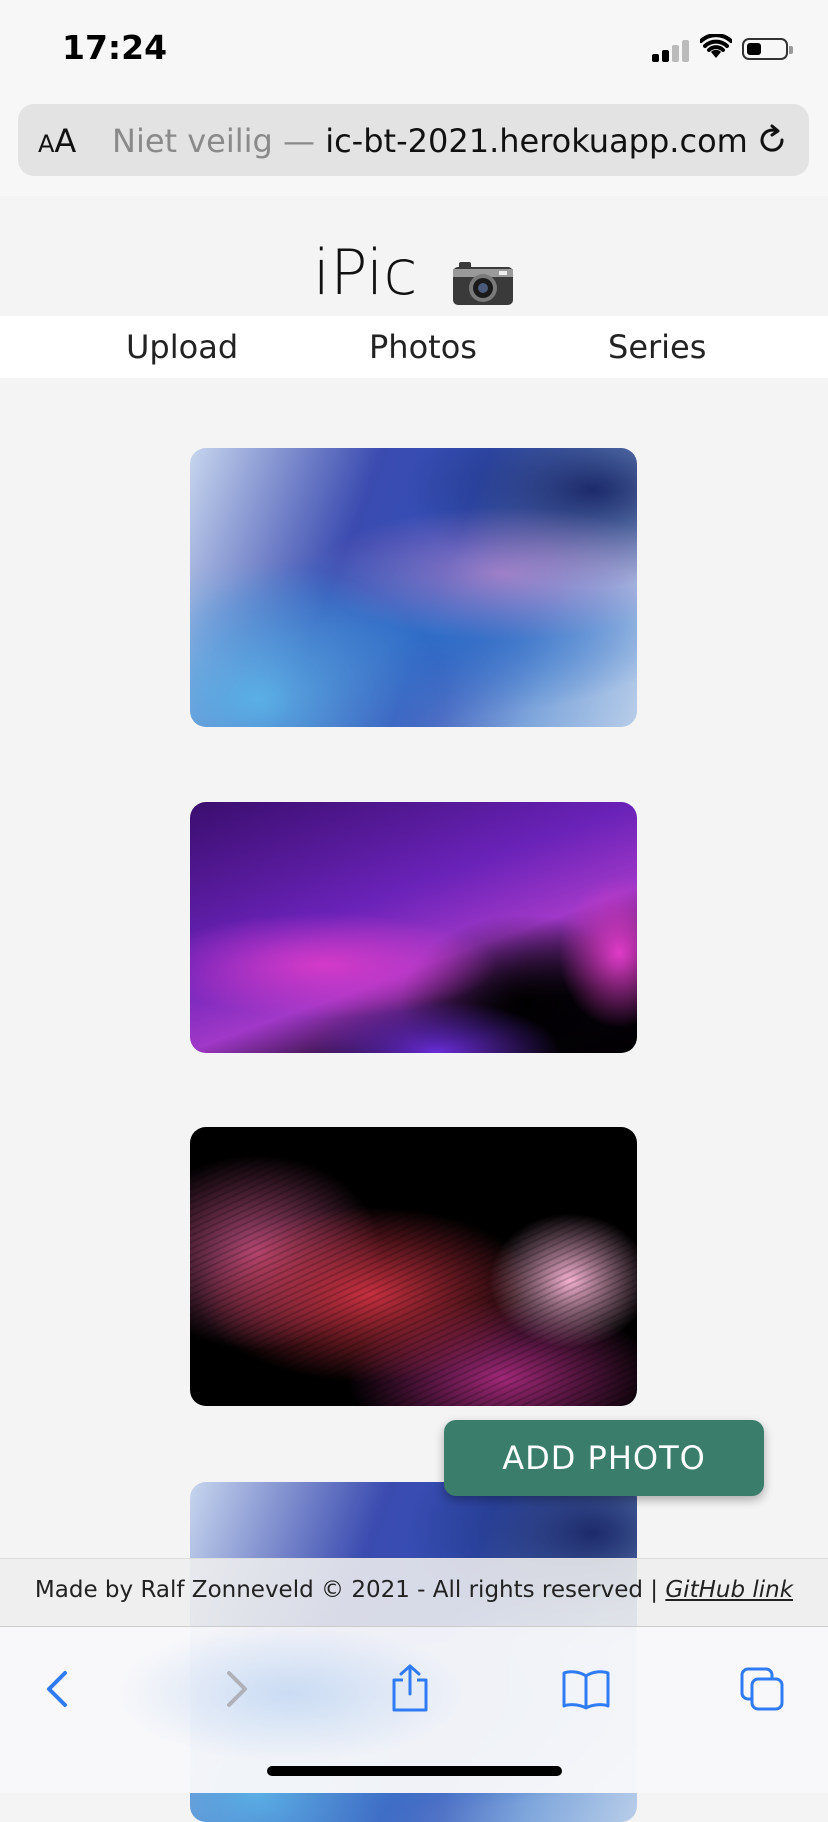  Describe the element at coordinates (219, 141) in the screenshot. I see `url-security-label: Niet veilig —` at that location.